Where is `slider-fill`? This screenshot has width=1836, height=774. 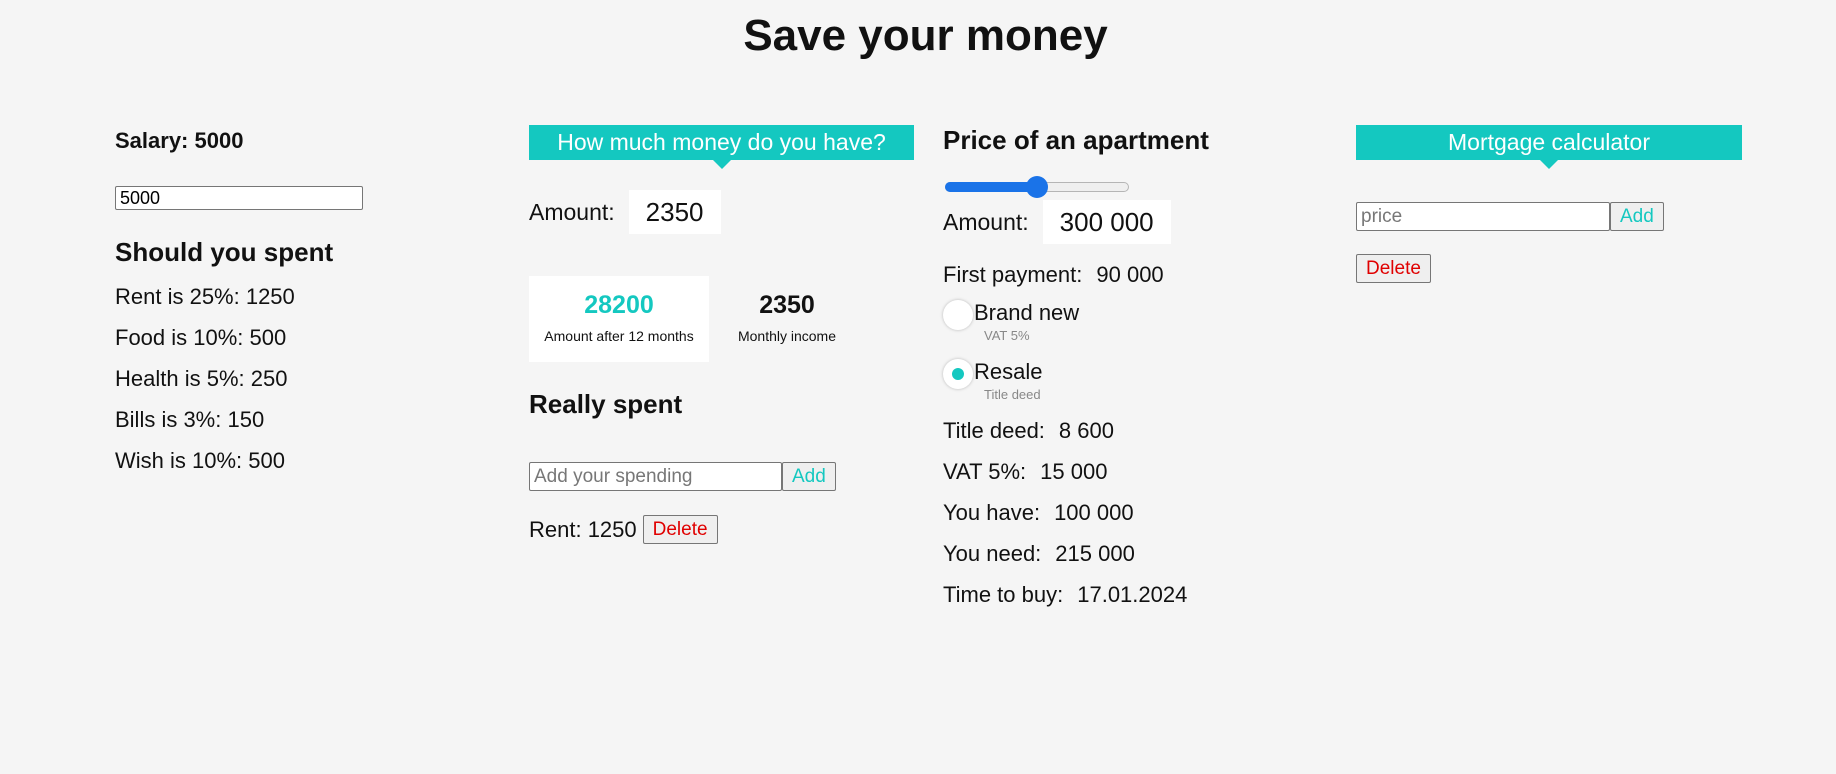 slider-fill is located at coordinates (991, 187).